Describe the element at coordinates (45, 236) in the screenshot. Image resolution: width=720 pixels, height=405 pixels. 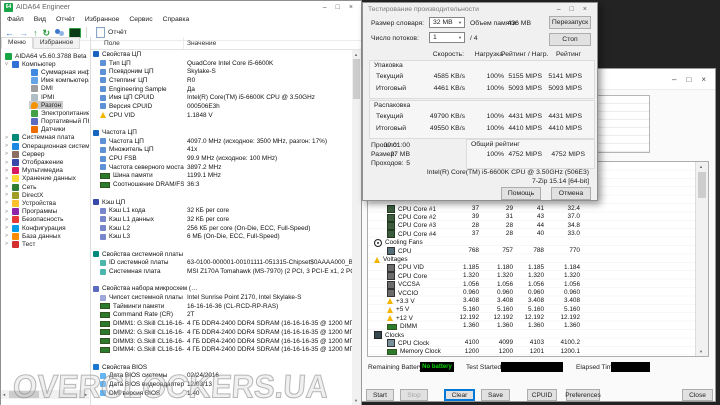
I see `tree-item: > База данных` at that location.